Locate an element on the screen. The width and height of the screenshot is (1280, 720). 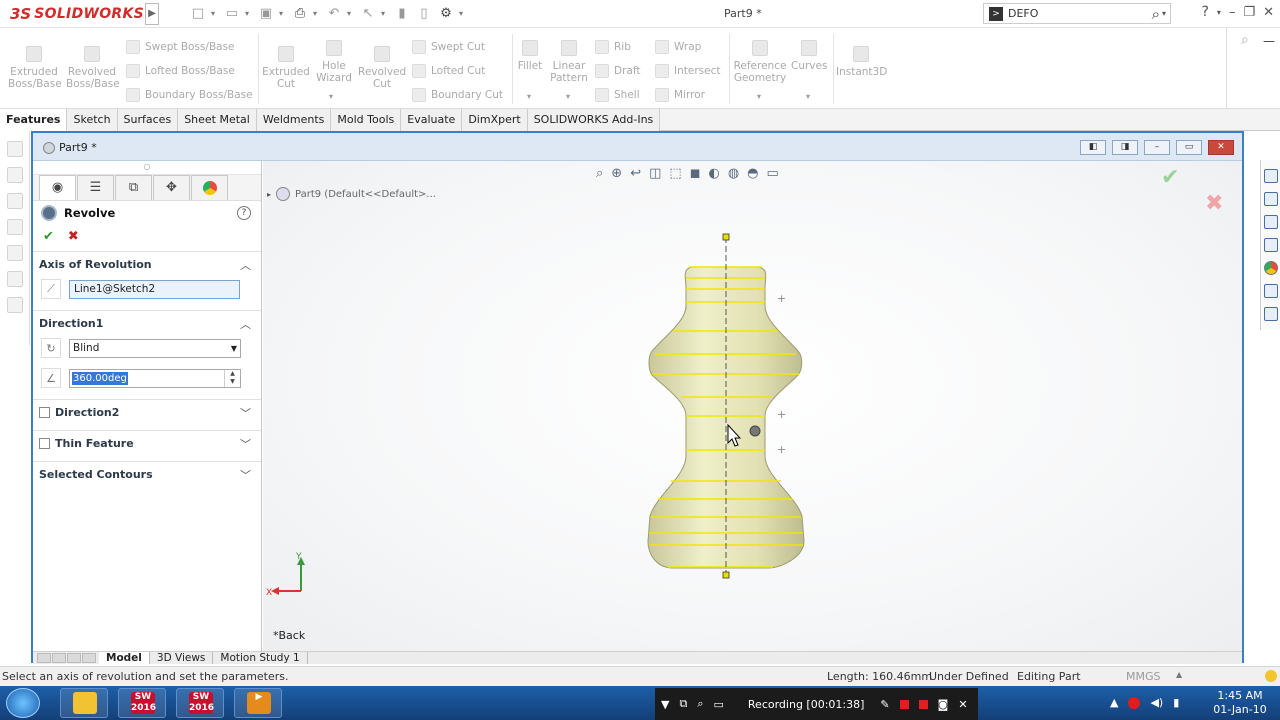
circle-tool-icon is located at coordinates (14, 227).